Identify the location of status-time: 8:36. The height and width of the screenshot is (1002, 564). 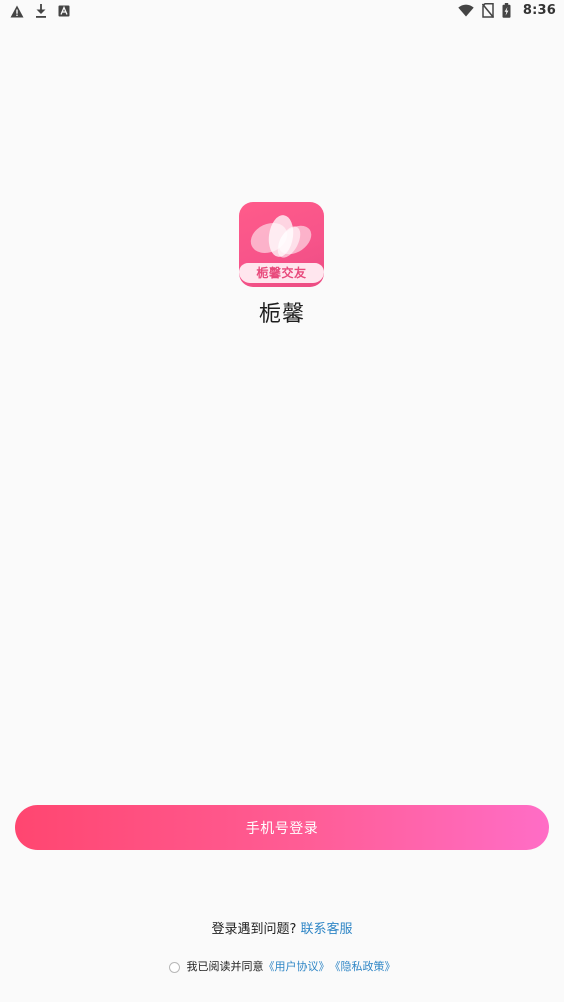
(539, 10).